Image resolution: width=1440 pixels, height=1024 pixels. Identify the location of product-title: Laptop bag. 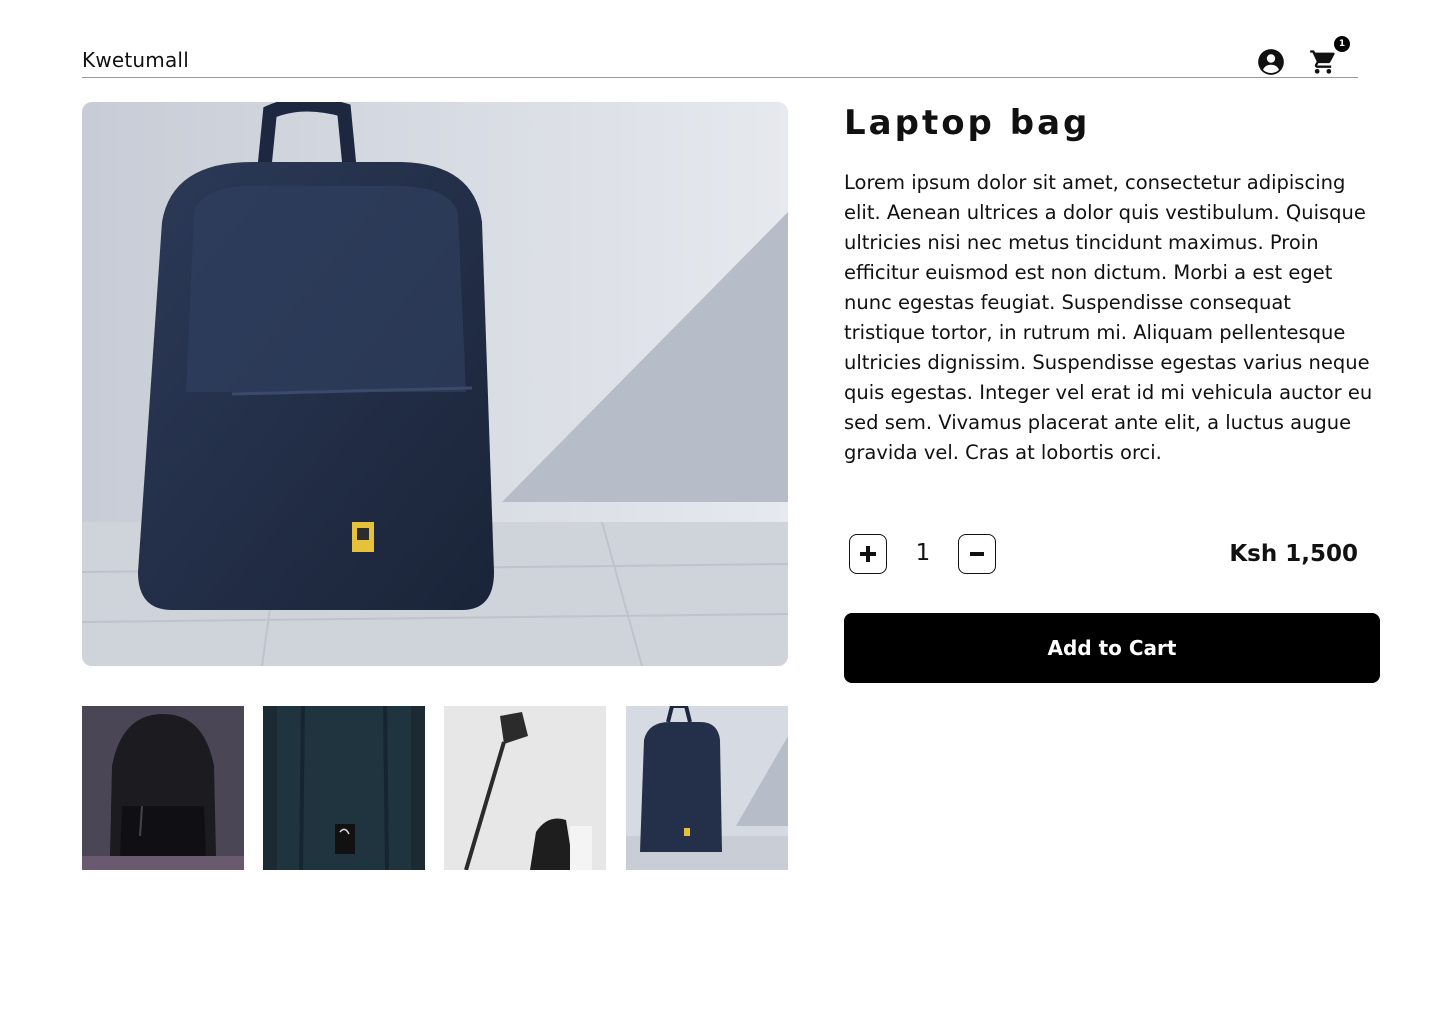
(967, 123).